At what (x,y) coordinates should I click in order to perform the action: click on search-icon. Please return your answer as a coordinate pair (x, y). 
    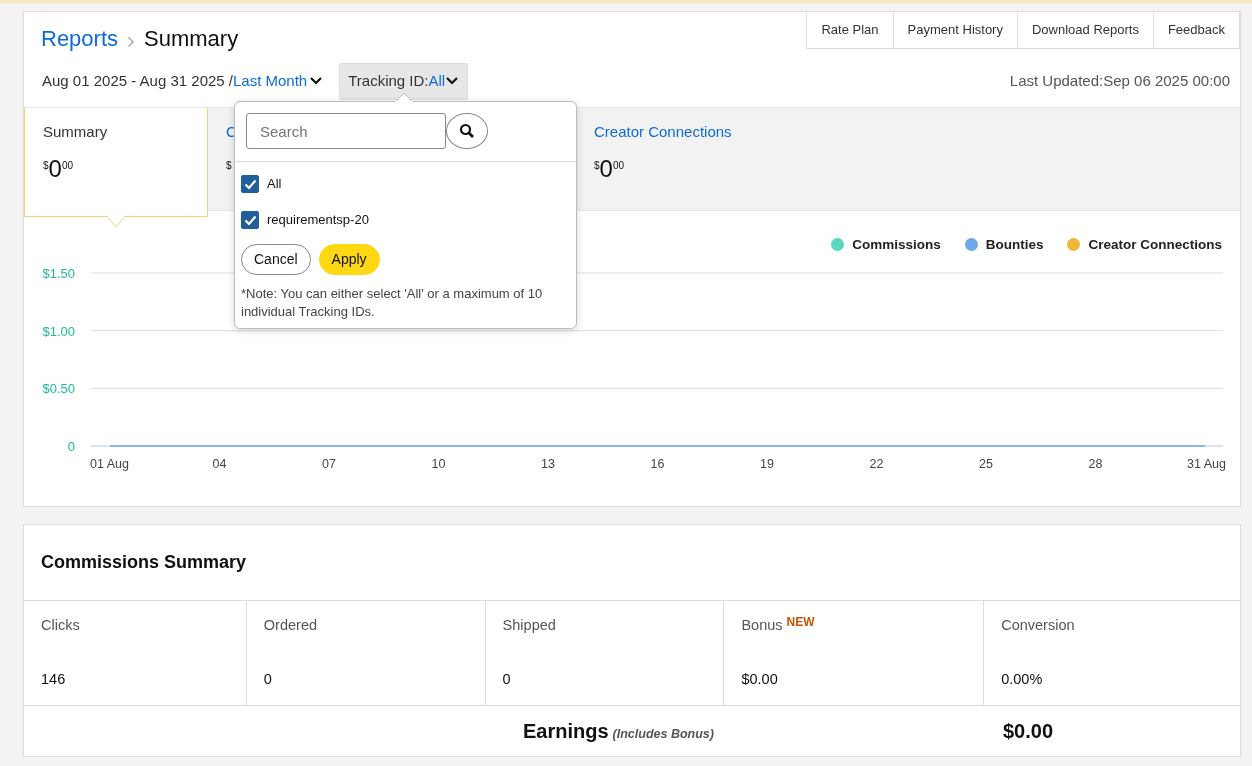
    Looking at the image, I should click on (467, 131).